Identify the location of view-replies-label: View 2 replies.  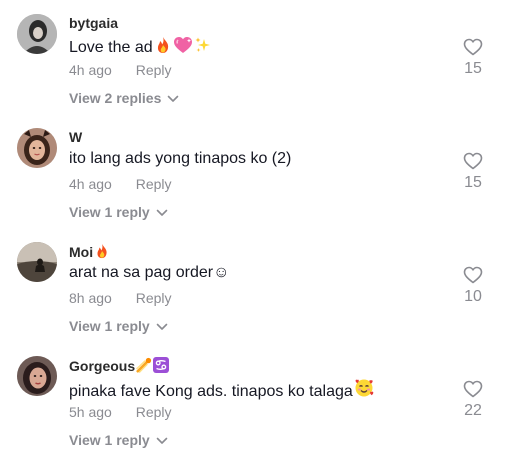
(115, 98).